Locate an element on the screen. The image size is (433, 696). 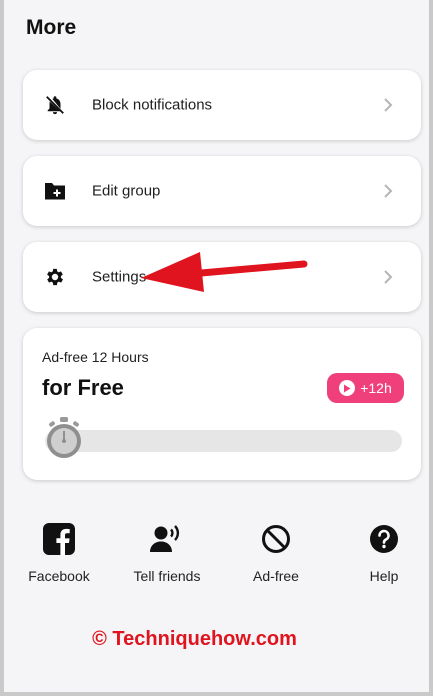
page-title: More is located at coordinates (51, 27).